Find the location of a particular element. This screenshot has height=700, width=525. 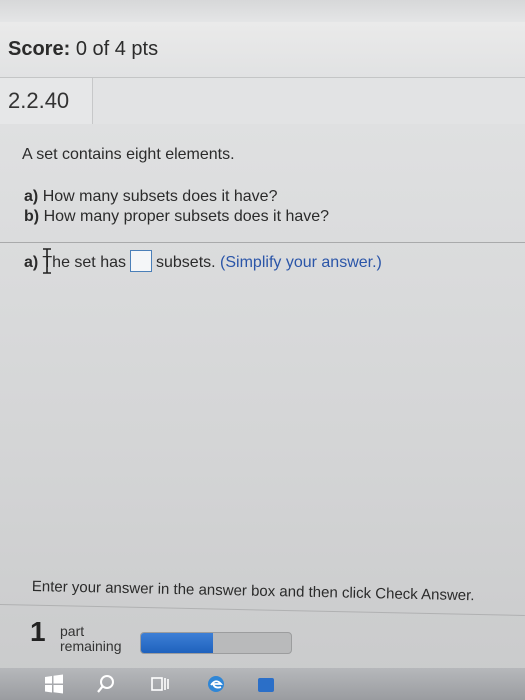

answer-prefix: The set has is located at coordinates (84, 262).